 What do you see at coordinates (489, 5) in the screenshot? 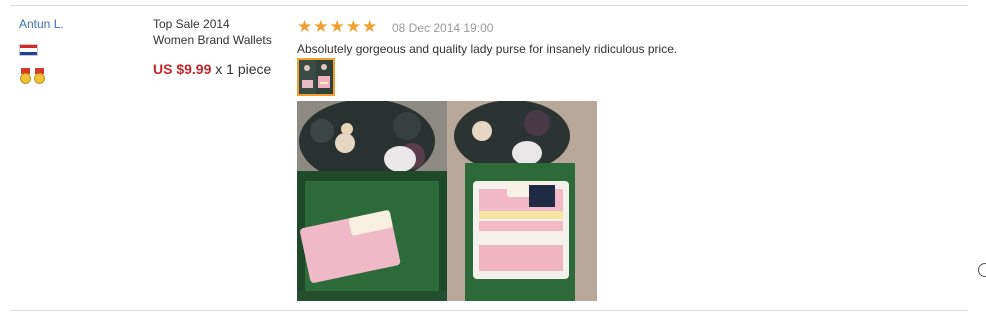
I see `top-divider` at bounding box center [489, 5].